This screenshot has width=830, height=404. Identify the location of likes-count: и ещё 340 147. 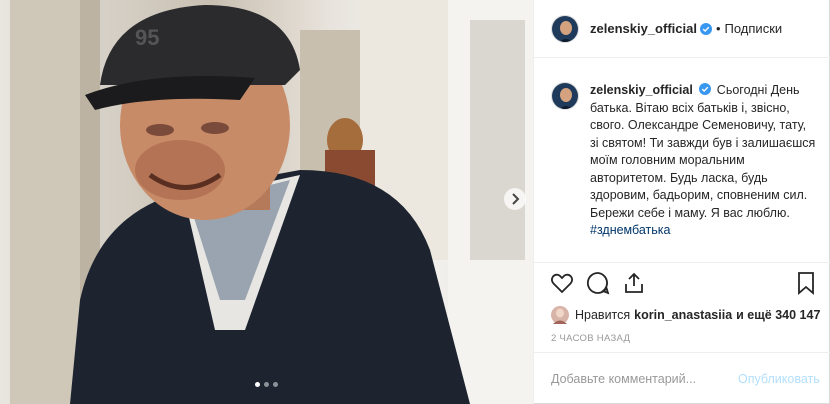
(778, 315).